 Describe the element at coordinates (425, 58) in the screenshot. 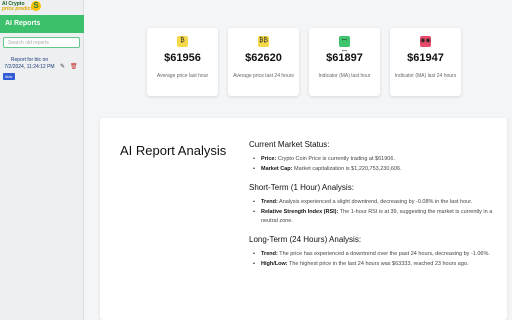

I see `stat-value: $61947` at that location.